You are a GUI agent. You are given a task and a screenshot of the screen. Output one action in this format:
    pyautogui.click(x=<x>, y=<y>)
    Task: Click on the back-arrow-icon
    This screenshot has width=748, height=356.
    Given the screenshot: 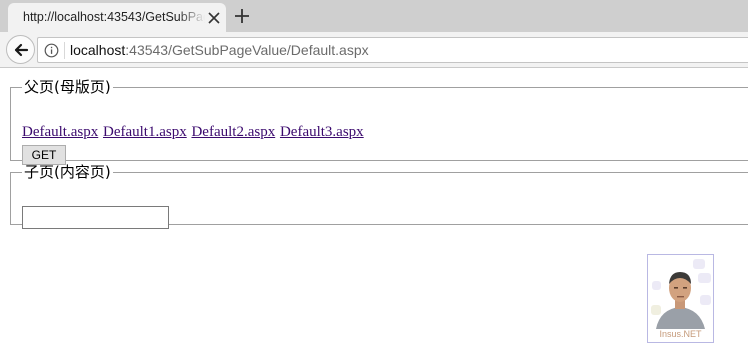 What is the action you would take?
    pyautogui.click(x=21, y=49)
    